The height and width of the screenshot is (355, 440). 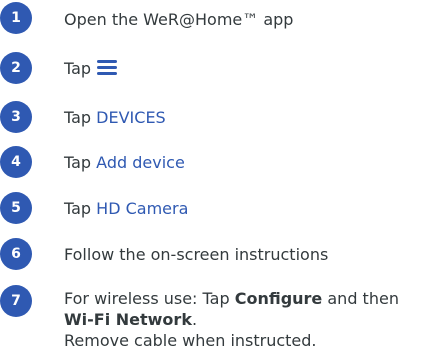 I want to click on step-text-part: For wireless use: Tap, so click(x=149, y=298).